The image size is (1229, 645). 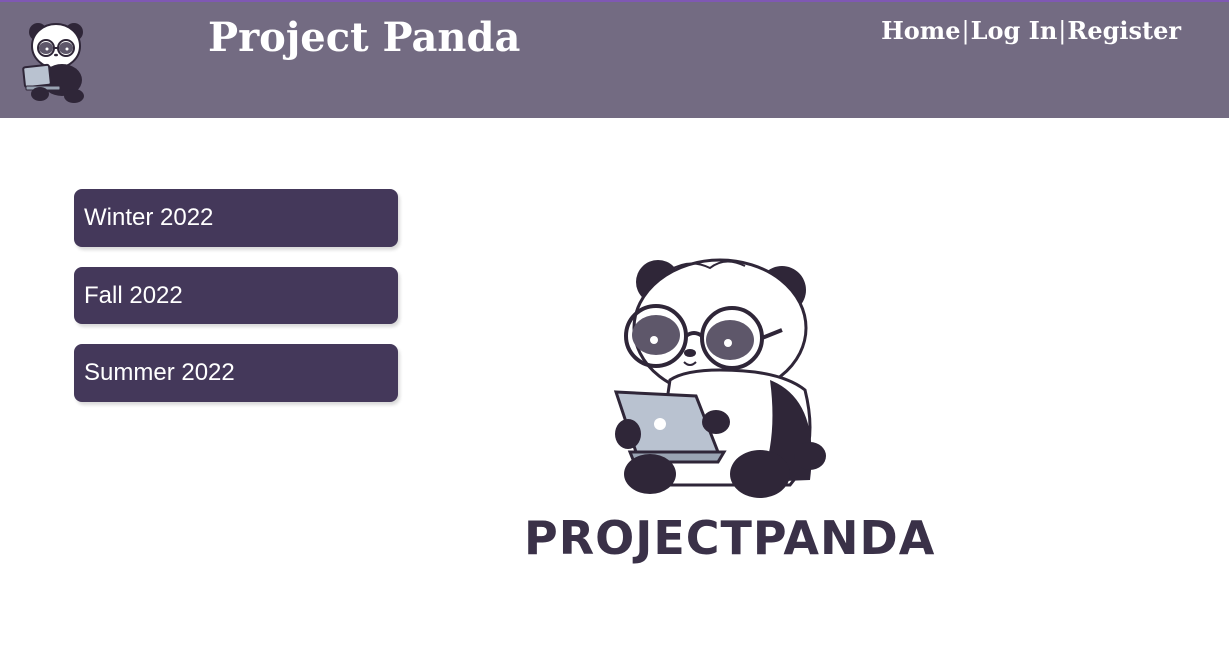 What do you see at coordinates (1014, 30) in the screenshot?
I see `nav-login-link: Log In` at bounding box center [1014, 30].